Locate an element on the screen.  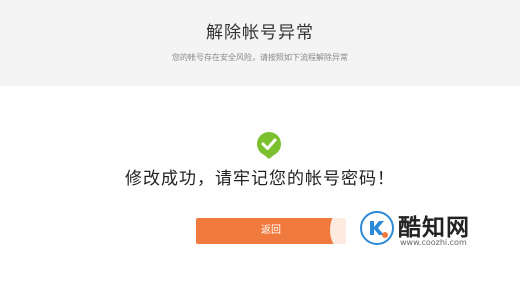
coozhi-logo-icon is located at coordinates (377, 228).